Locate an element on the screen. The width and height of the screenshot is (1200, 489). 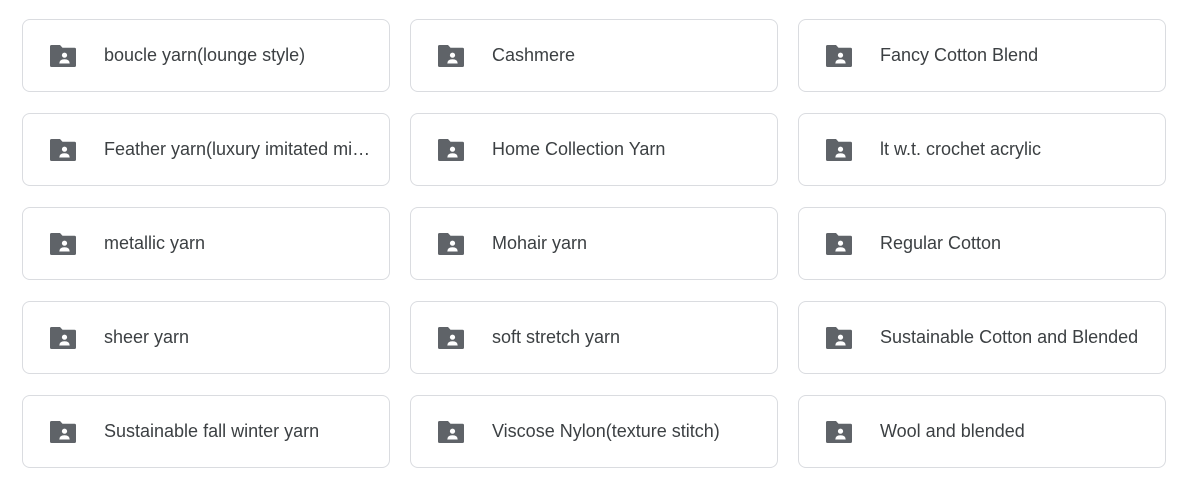
folder-card: Feather yarn(luxury imitated mink) is located at coordinates (206, 149).